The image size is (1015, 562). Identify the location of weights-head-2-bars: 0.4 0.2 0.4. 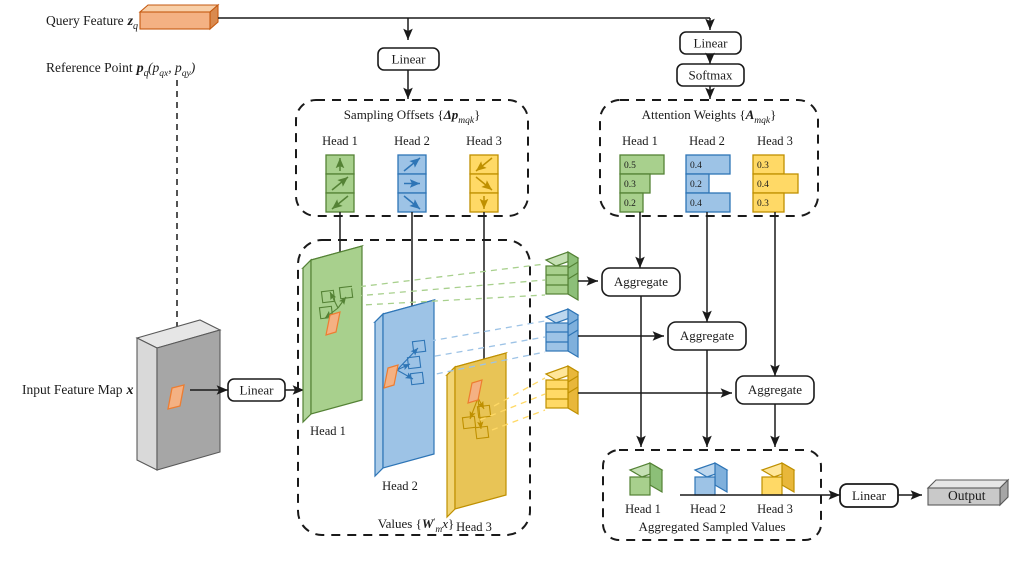
(708, 183).